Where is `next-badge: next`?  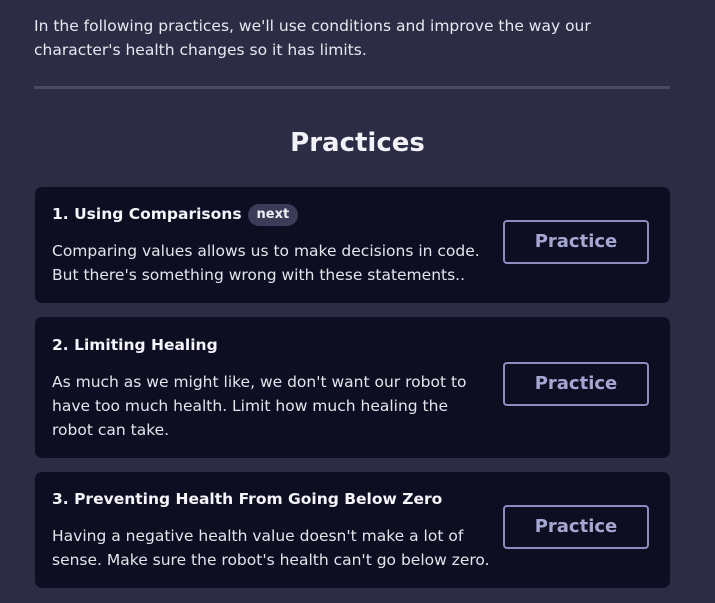 next-badge: next is located at coordinates (273, 215).